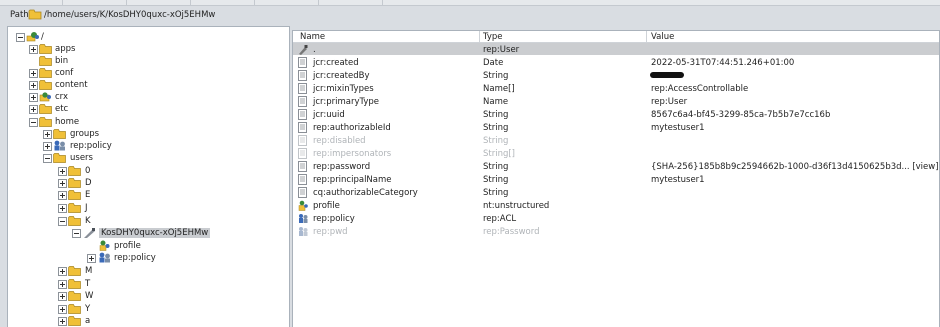 Image resolution: width=940 pixels, height=327 pixels. I want to click on table-row: profile nt:unstructured, so click(616, 205).